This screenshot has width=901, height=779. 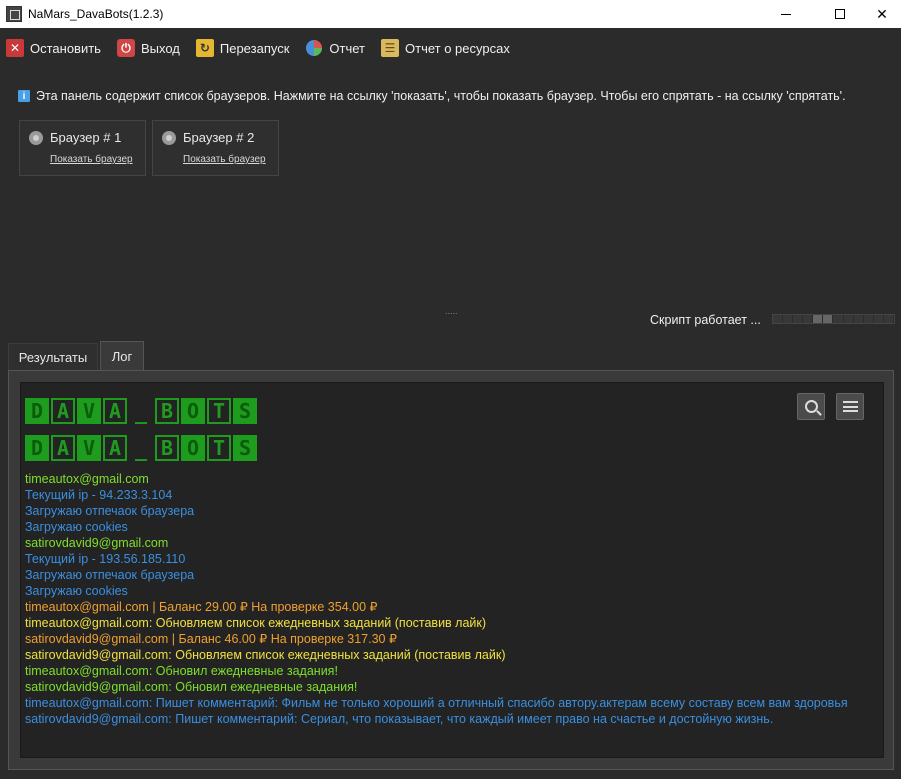 I want to click on search-button, so click(x=811, y=406).